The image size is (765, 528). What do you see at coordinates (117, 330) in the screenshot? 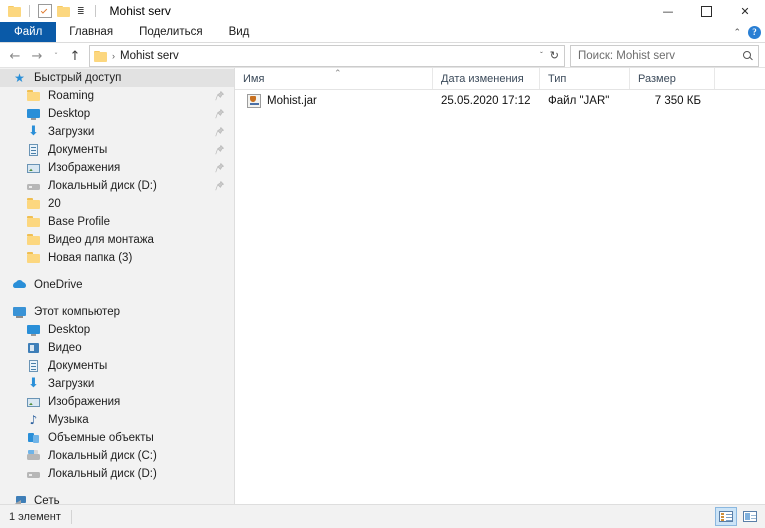
I see `sidebar-item-pc-desktop: Desktop` at bounding box center [117, 330].